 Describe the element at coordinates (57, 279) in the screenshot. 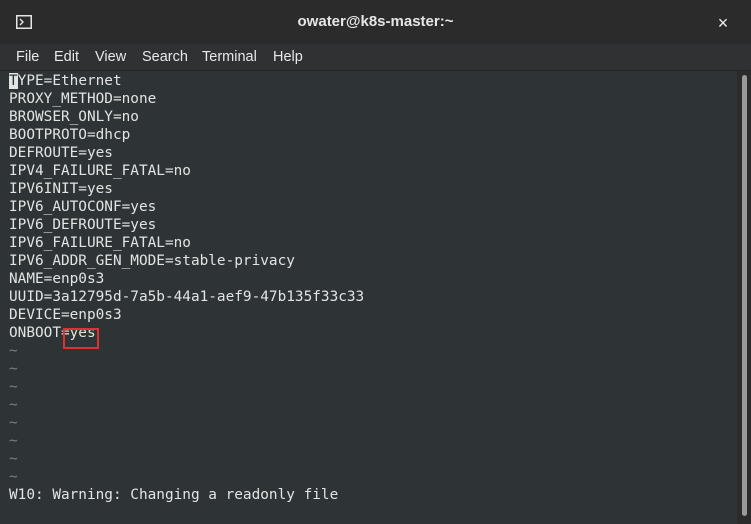

I see `terminal-line: NAME=enp0s3` at that location.